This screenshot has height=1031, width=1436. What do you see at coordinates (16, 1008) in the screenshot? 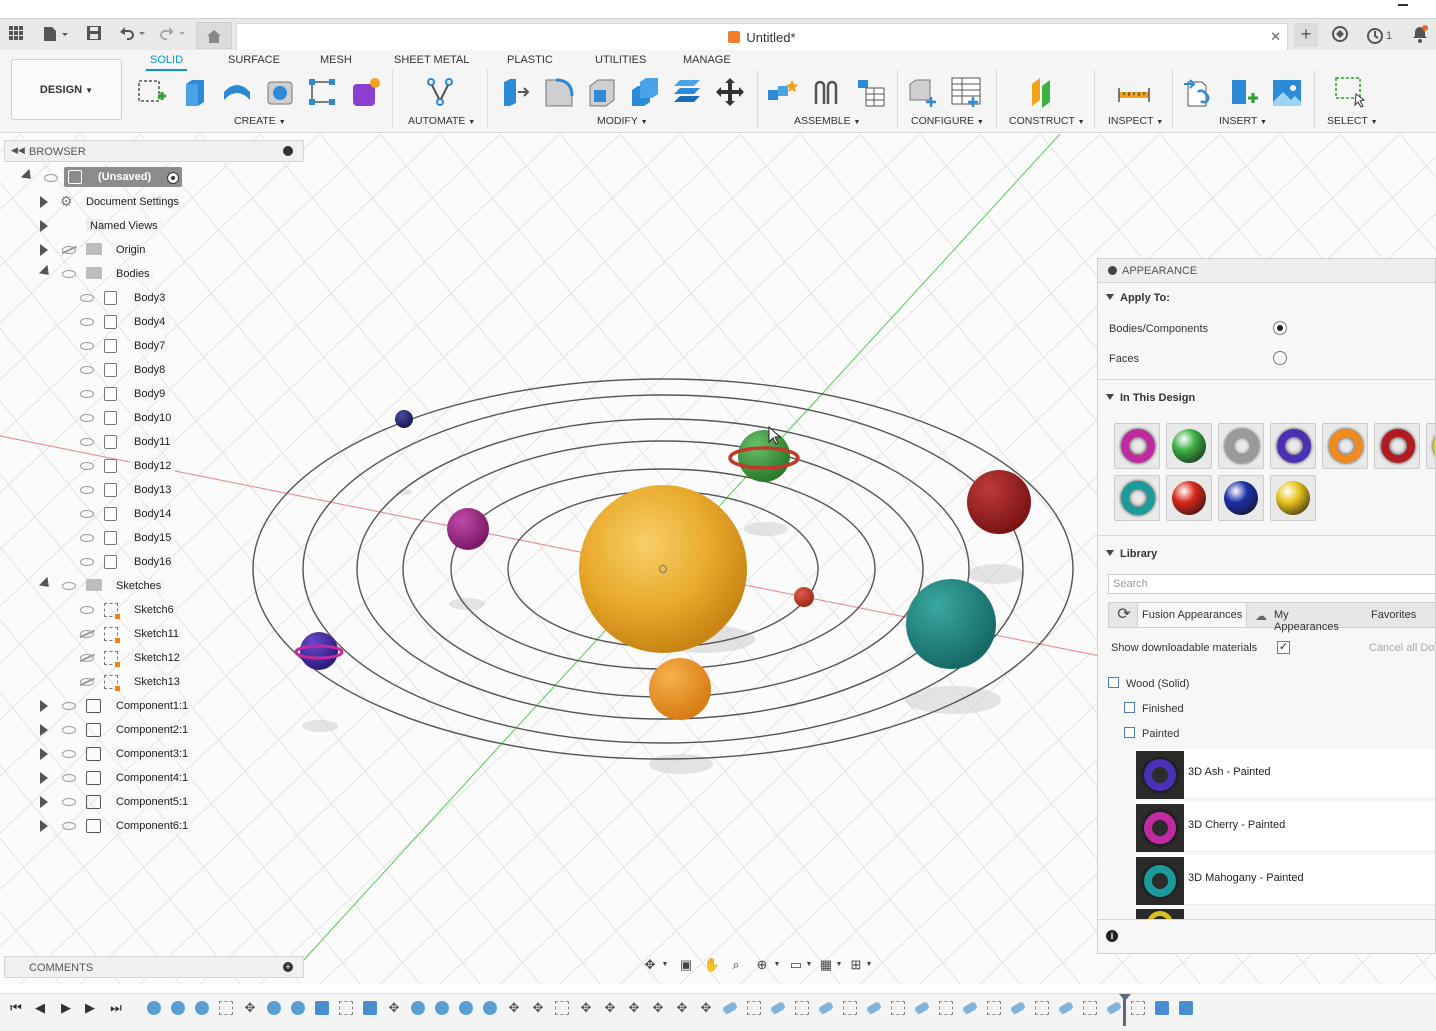
I see `go-to-start-icon: ⏮` at bounding box center [16, 1008].